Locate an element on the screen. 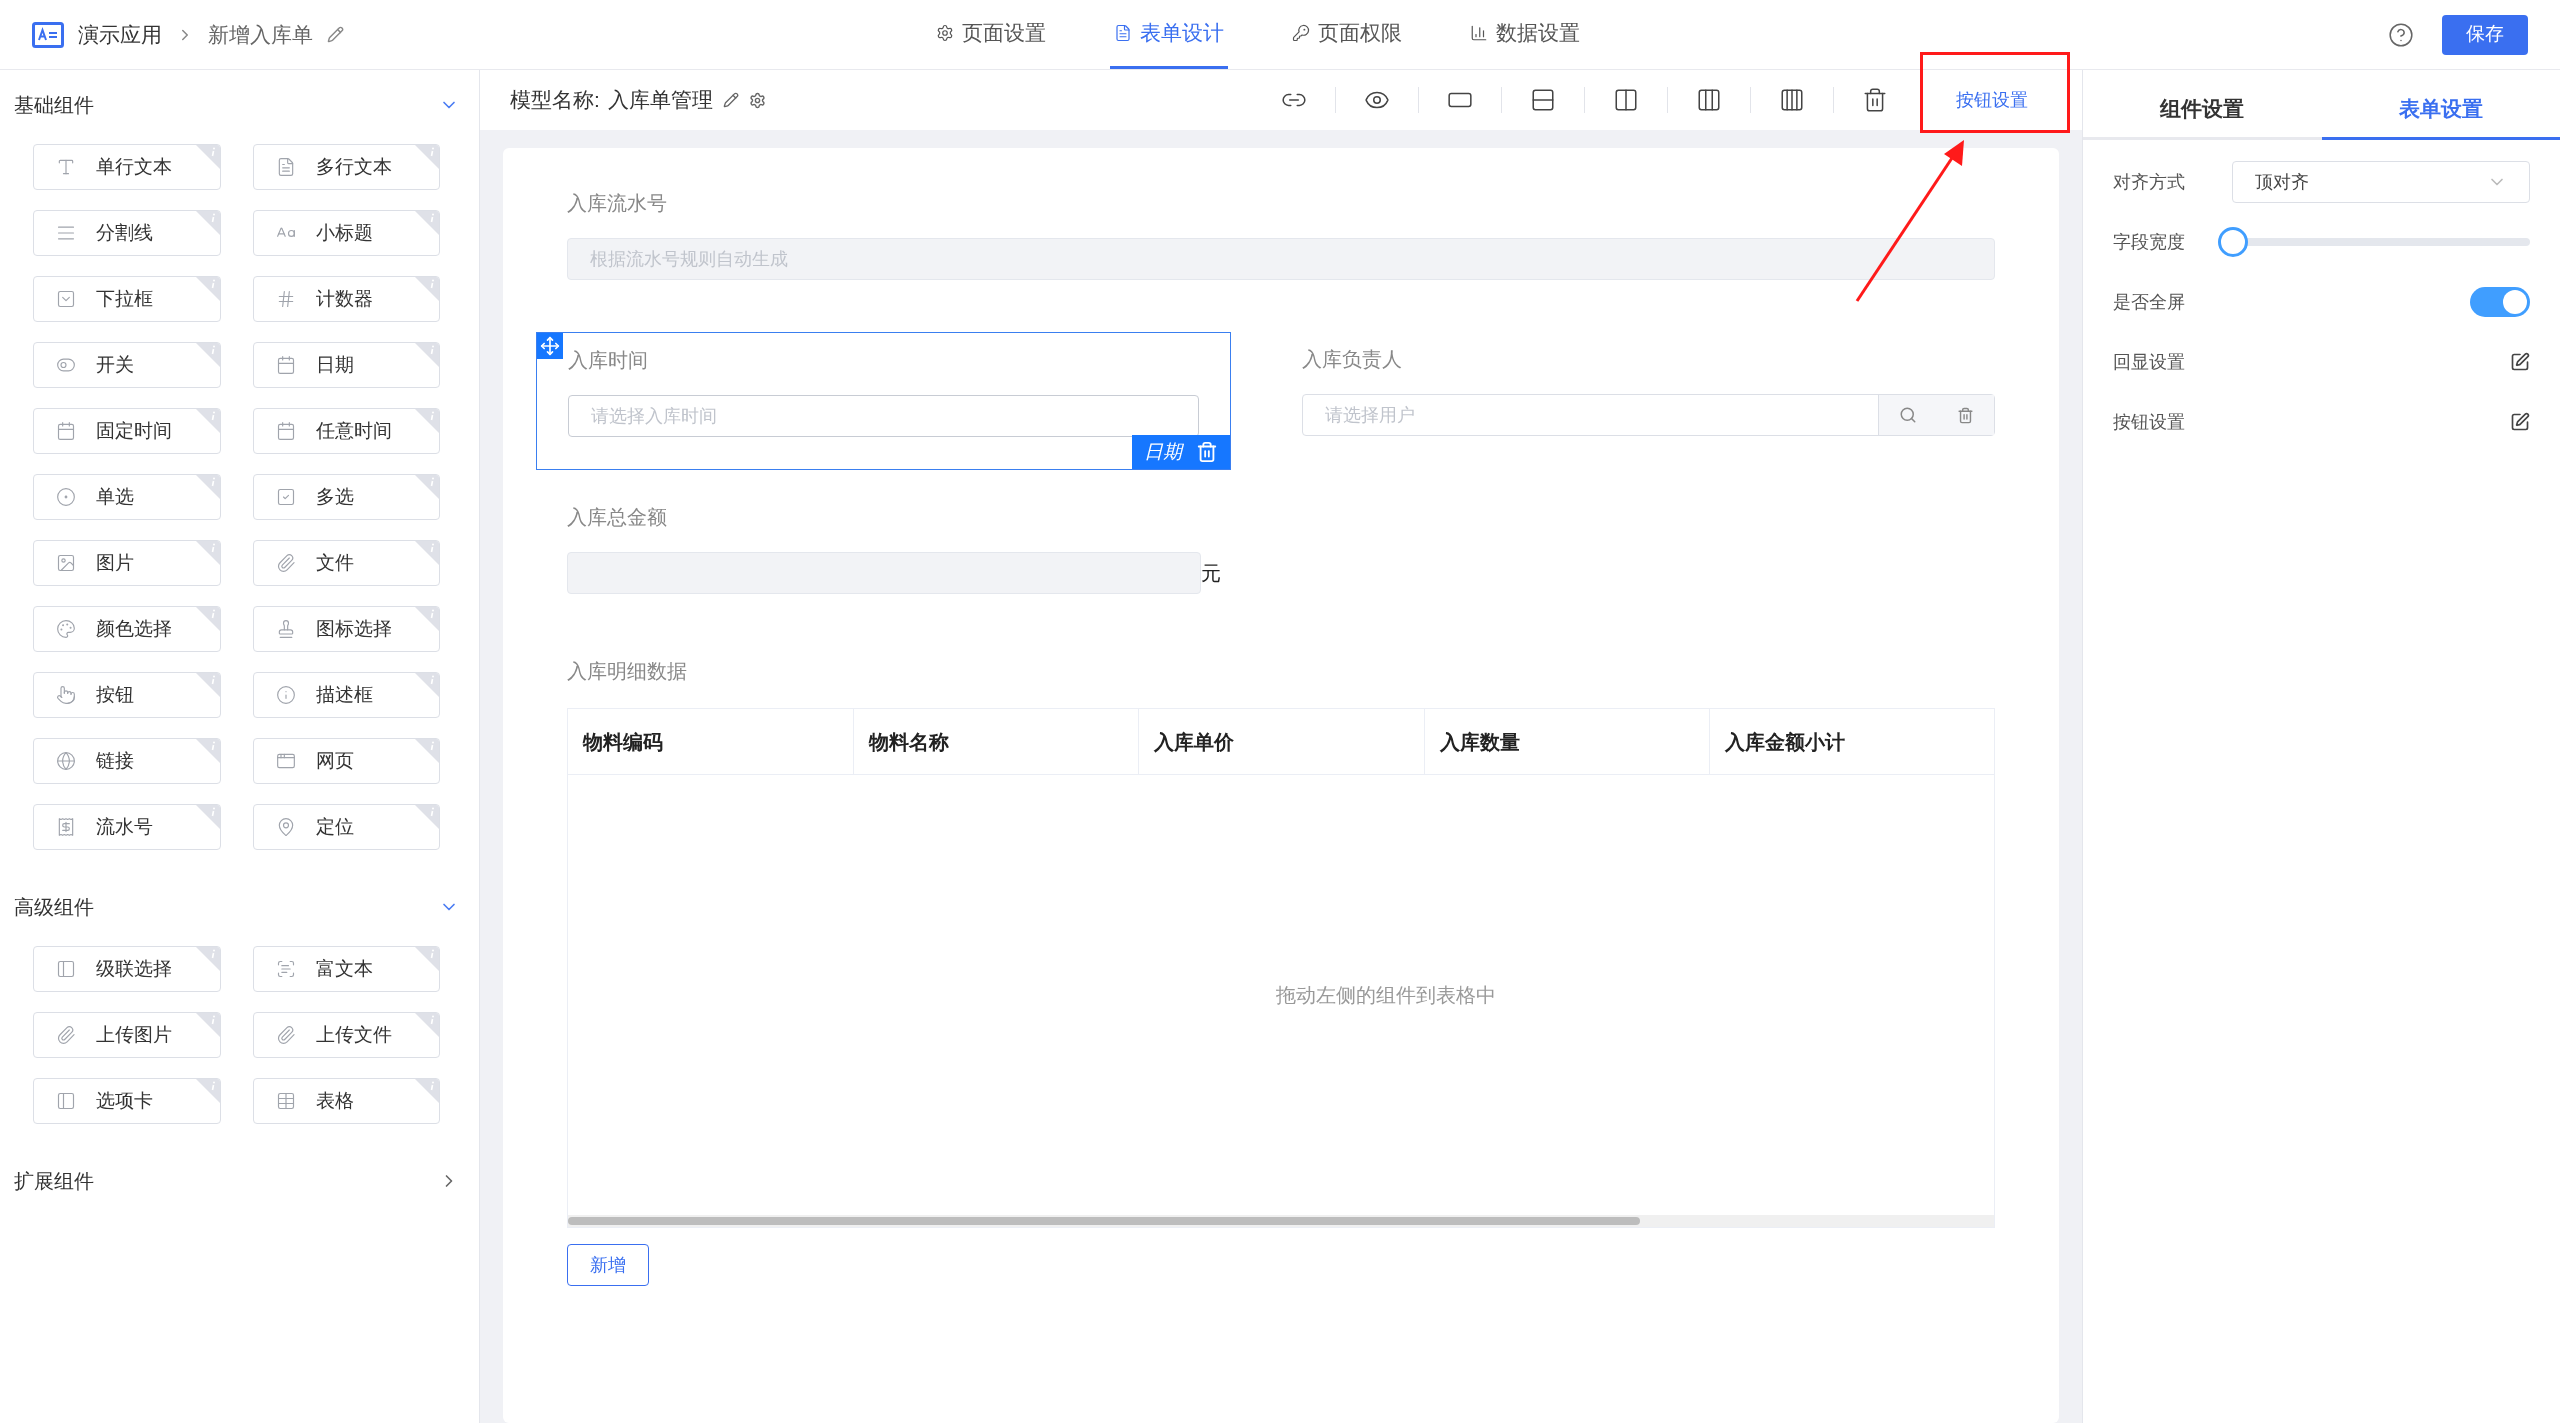 Image resolution: width=2560 pixels, height=1423 pixels. window-icon is located at coordinates (285, 761).